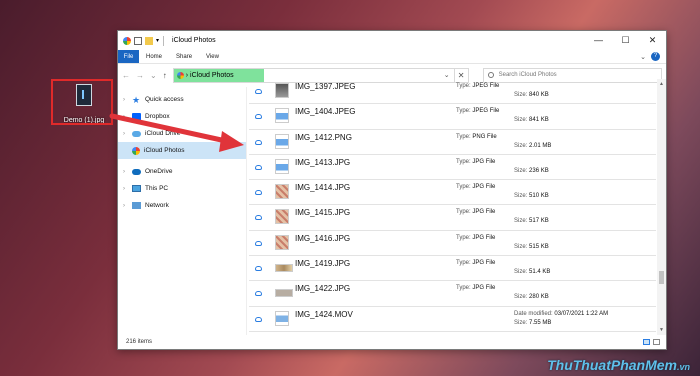 This screenshot has width=700, height=376. What do you see at coordinates (452, 294) in the screenshot?
I see `file-row: IMG_1422.JPG Type: JPG File Size: 280 KB` at bounding box center [452, 294].